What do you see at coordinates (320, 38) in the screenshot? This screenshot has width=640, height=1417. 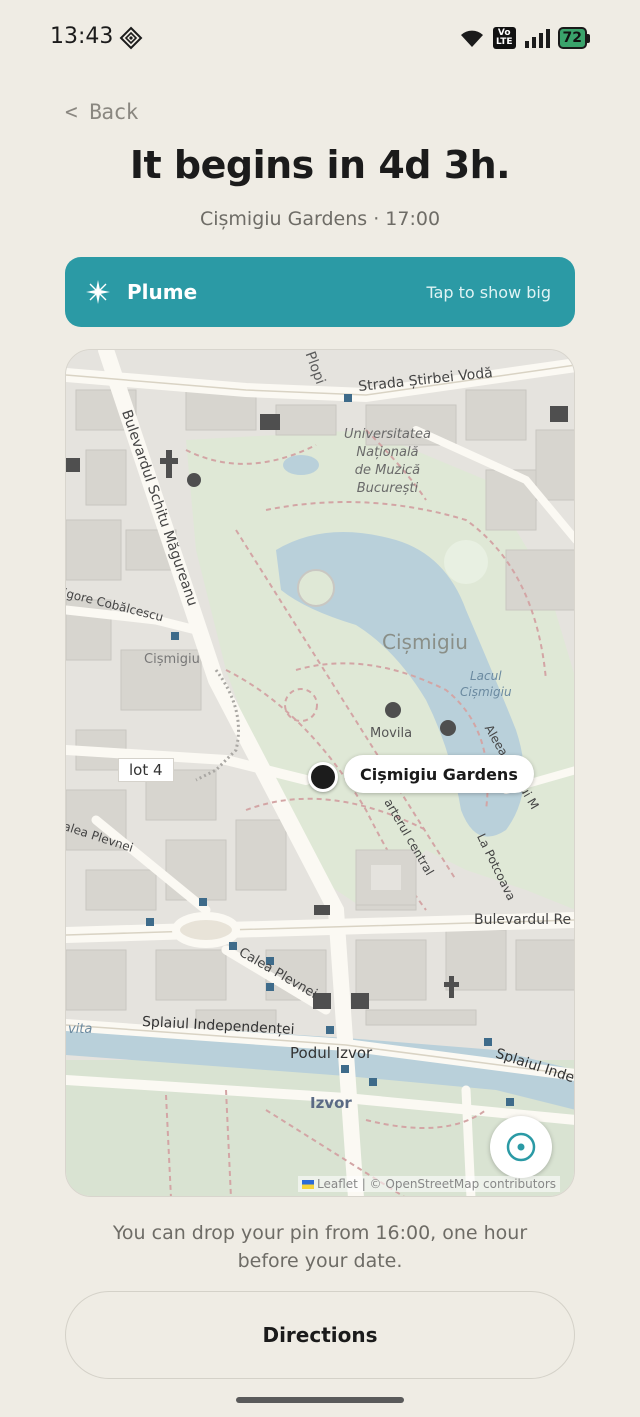 I see `status-bar: 13:43 Vo LTE 72` at bounding box center [320, 38].